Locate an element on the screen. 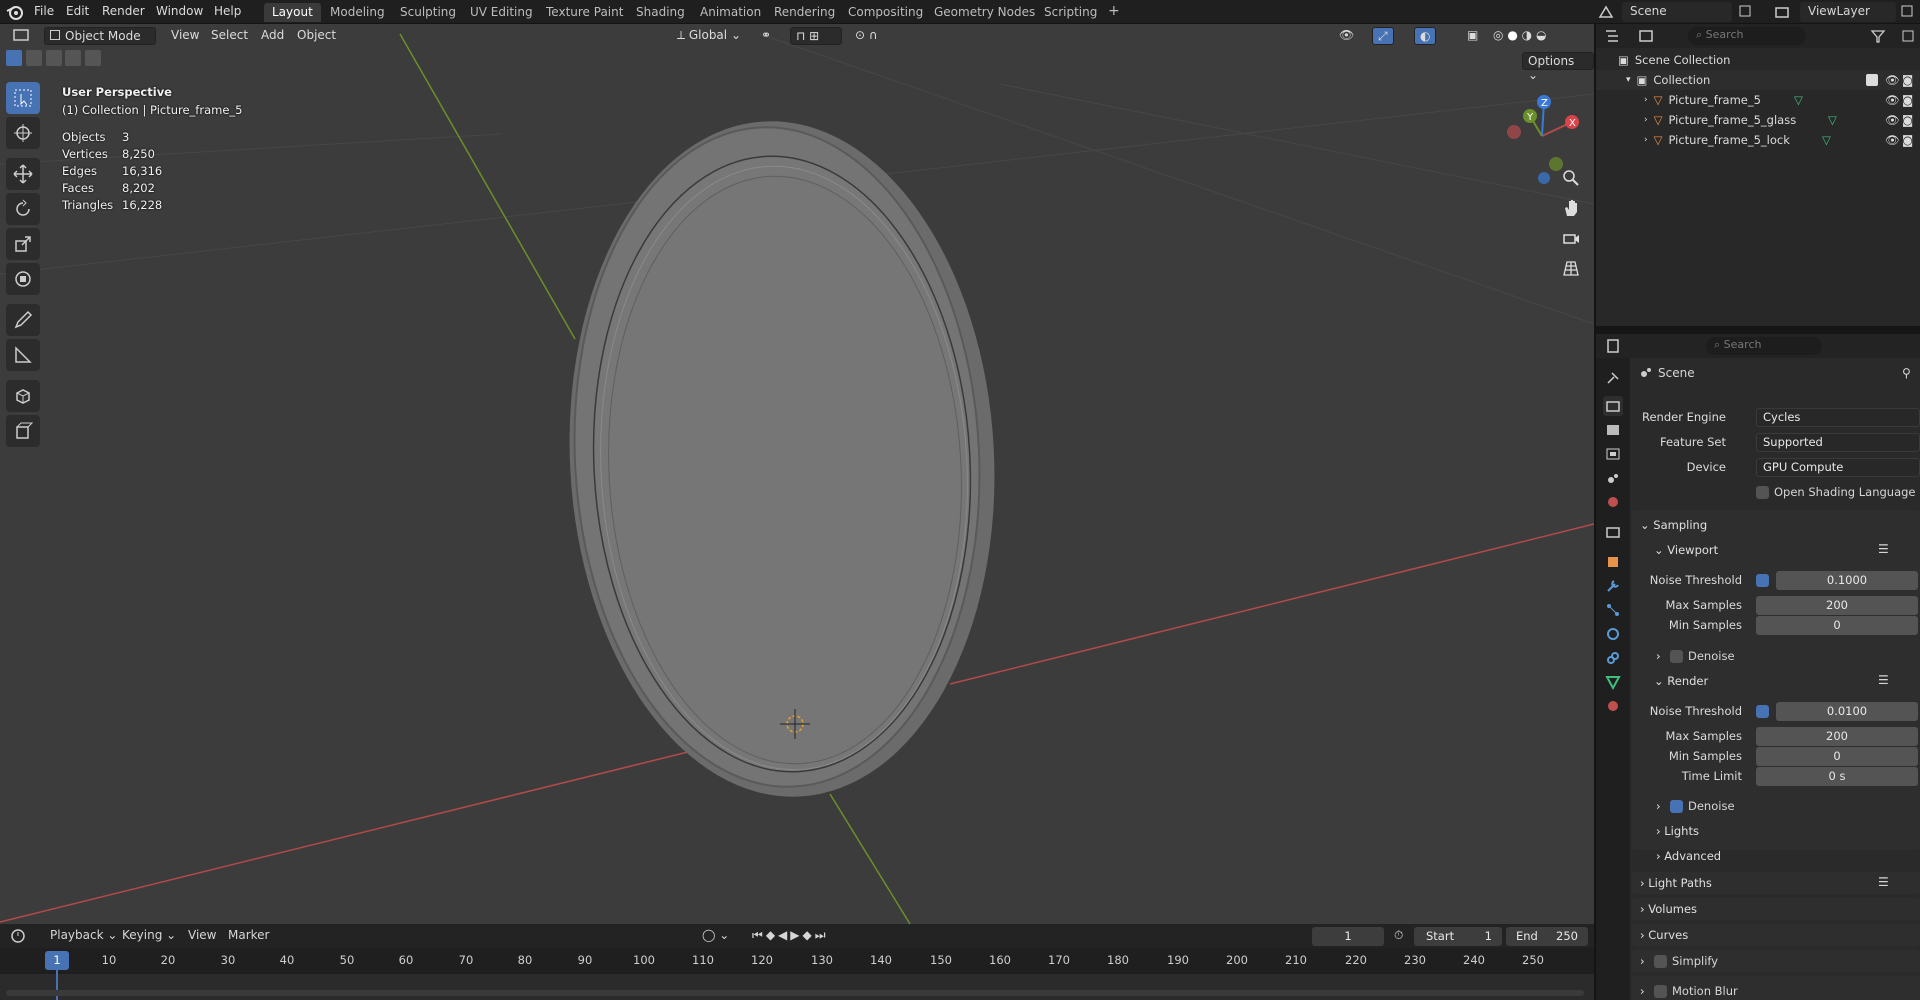  options-button: Options ⌄ is located at coordinates (1558, 67).